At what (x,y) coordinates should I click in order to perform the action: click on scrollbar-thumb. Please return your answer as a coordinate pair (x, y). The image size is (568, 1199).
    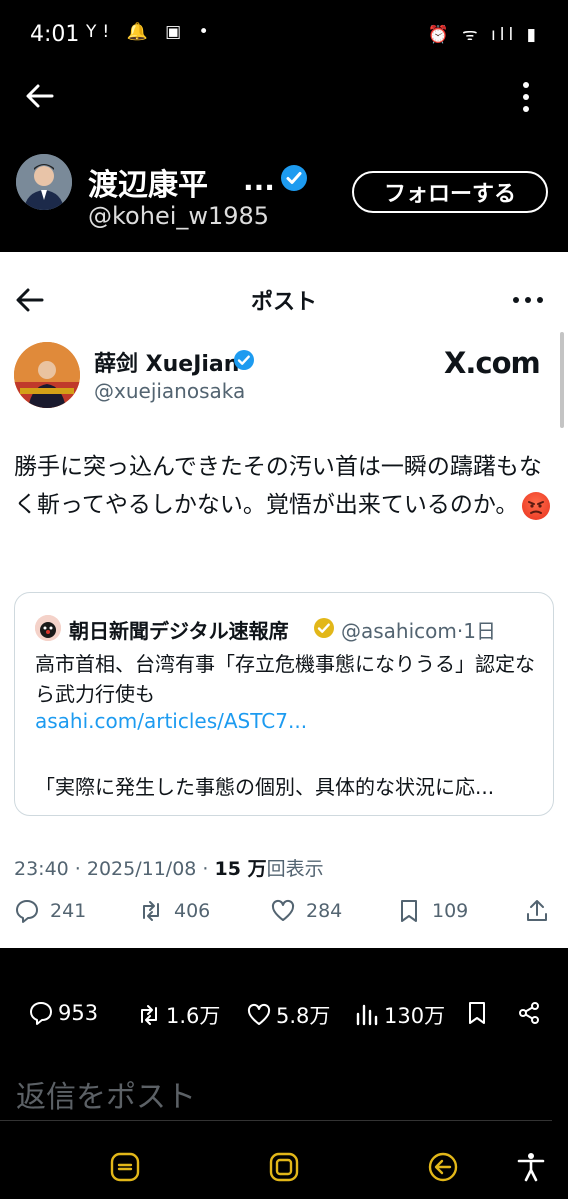
    Looking at the image, I should click on (562, 380).